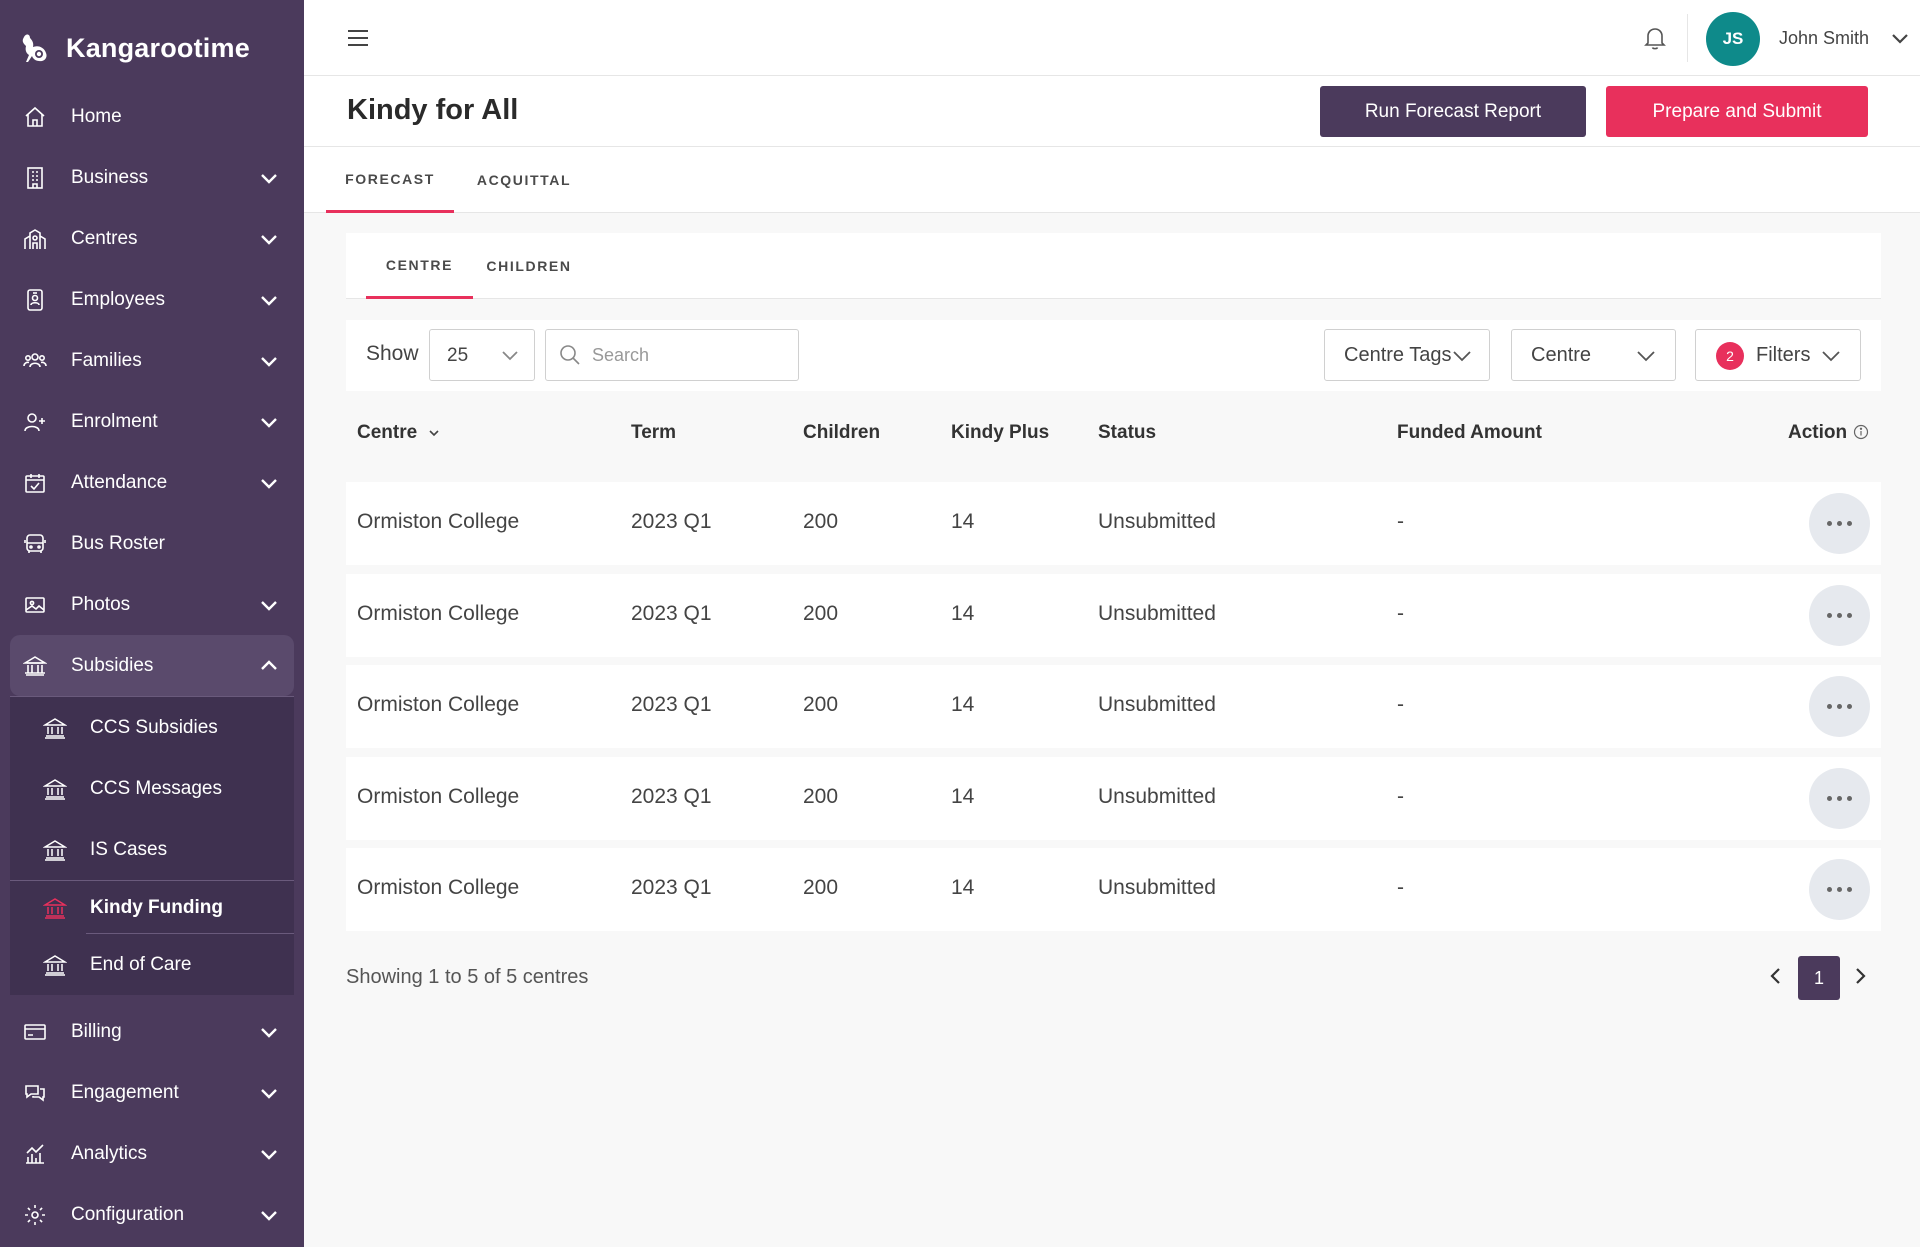 This screenshot has width=1920, height=1247. I want to click on filters-dropdown: 2 Filters, so click(1778, 355).